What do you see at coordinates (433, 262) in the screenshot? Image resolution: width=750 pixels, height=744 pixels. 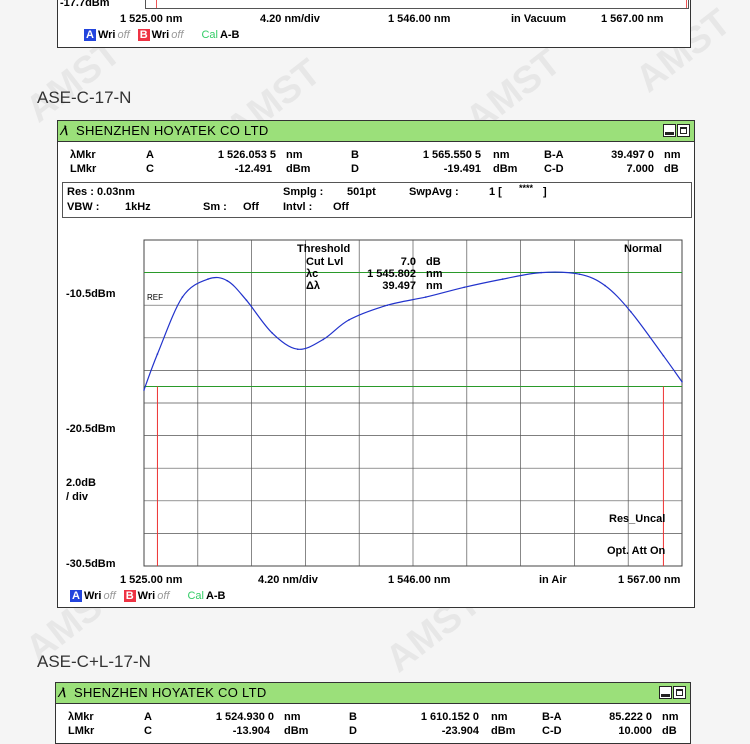 I see `cut-level-unit: dB` at bounding box center [433, 262].